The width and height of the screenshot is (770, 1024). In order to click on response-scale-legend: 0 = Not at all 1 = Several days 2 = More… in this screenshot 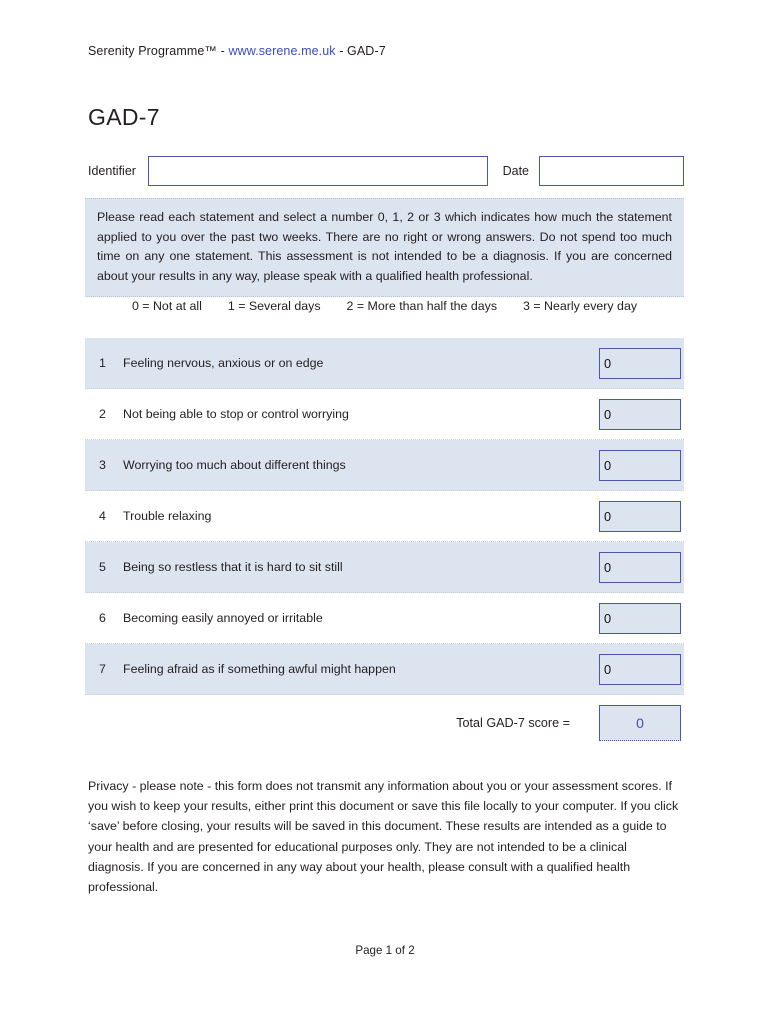, I will do `click(384, 306)`.